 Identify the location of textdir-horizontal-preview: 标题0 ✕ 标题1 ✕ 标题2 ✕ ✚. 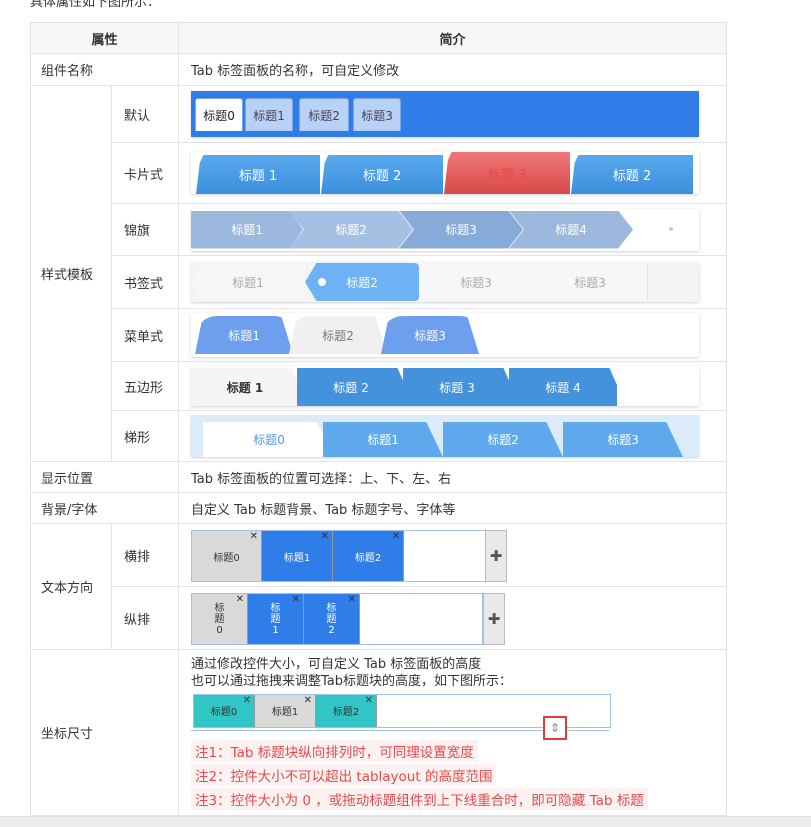
(458, 556).